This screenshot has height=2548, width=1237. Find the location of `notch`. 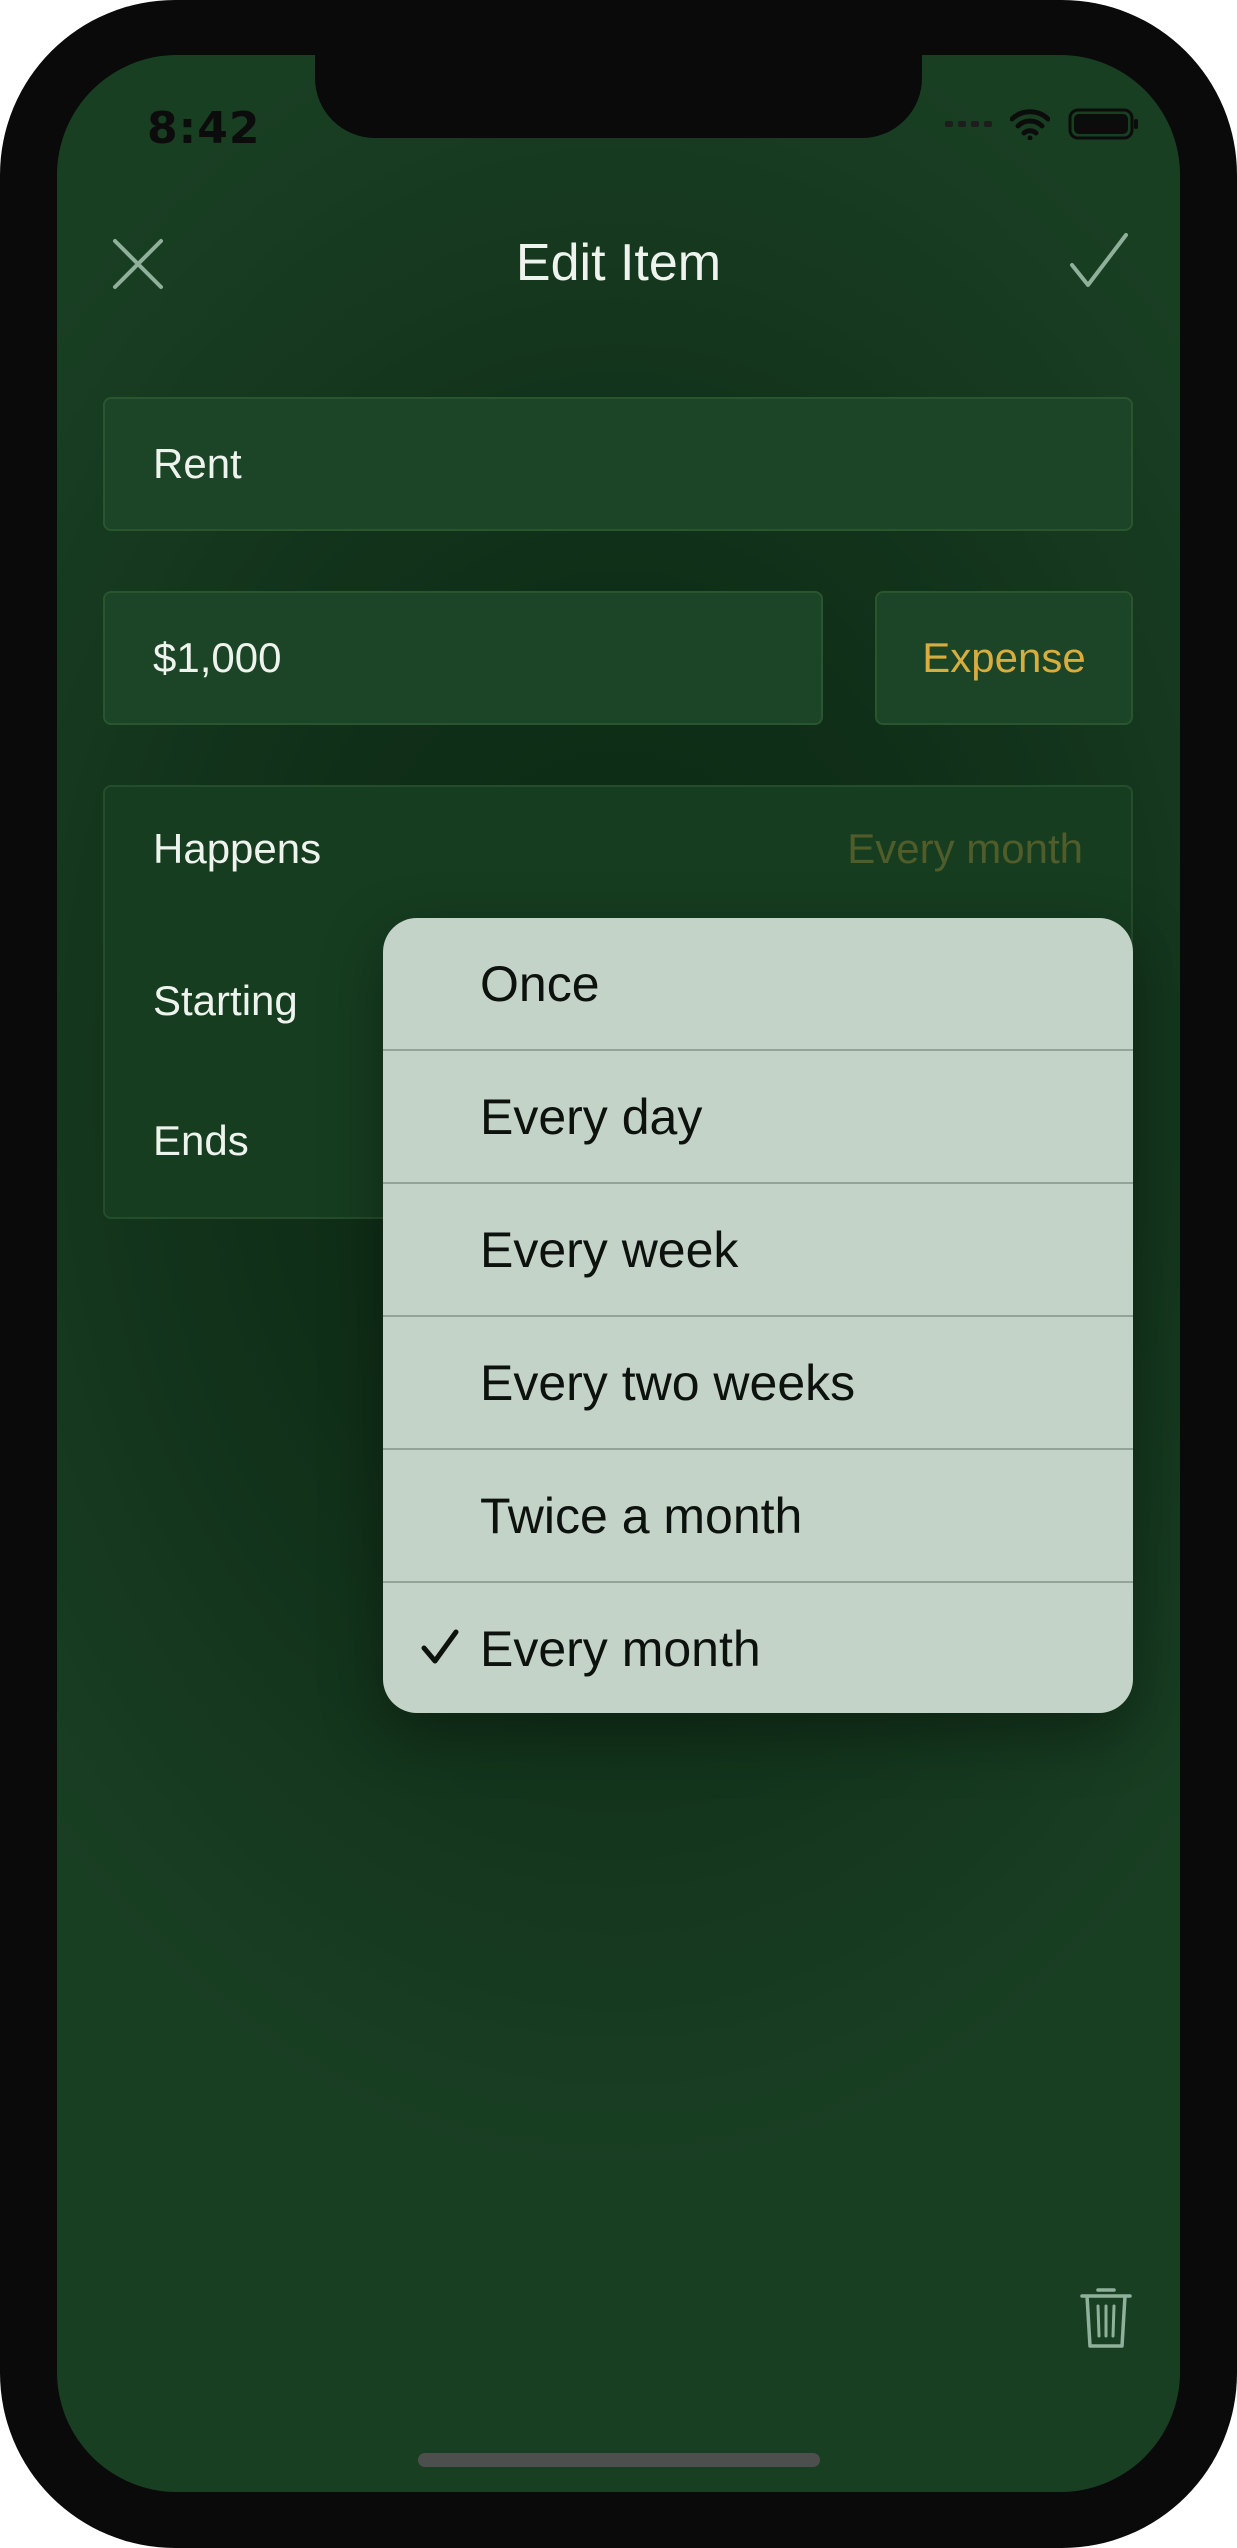

notch is located at coordinates (618, 96).